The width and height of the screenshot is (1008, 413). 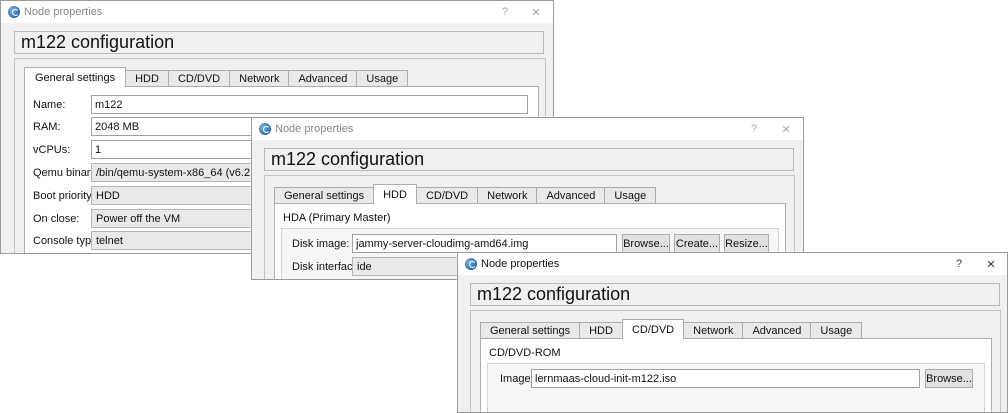 I want to click on ram-label: RAM:, so click(x=47, y=127).